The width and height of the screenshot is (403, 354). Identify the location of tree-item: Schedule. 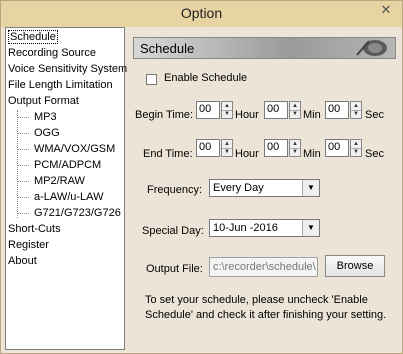
(33, 37).